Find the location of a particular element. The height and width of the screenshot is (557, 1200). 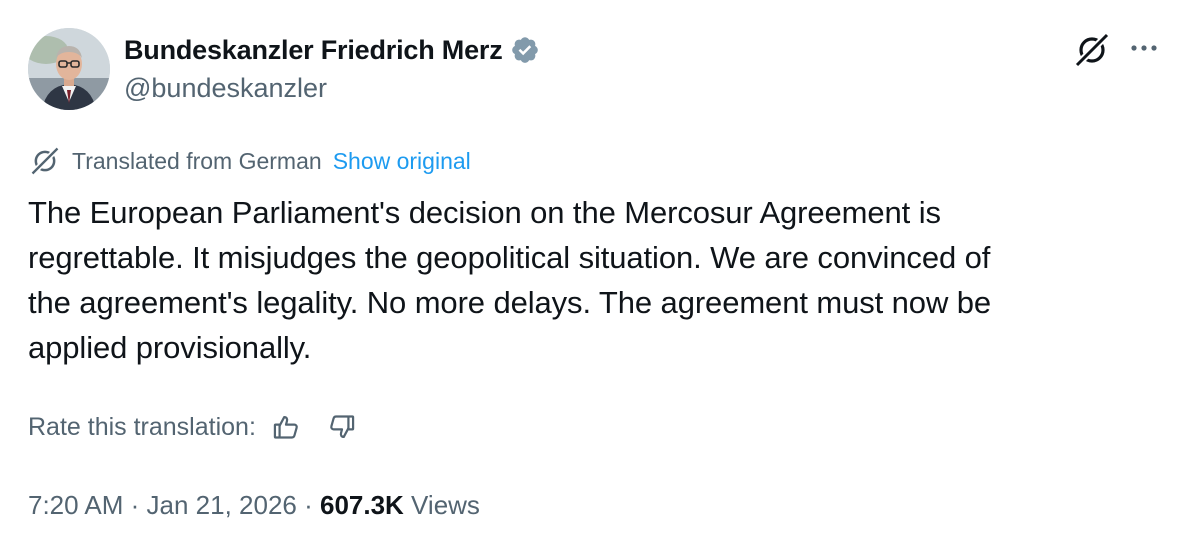

thumbs-down-icon is located at coordinates (342, 427).